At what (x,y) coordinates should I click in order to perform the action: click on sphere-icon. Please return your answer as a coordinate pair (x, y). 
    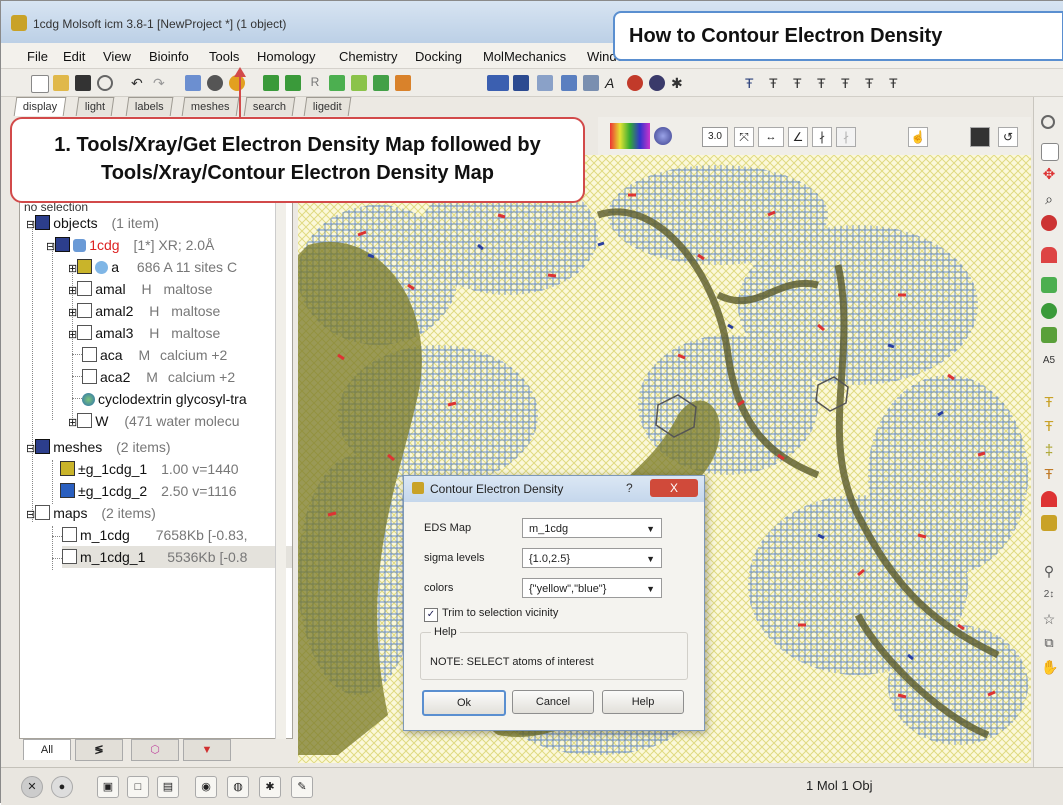
    Looking at the image, I should click on (635, 83).